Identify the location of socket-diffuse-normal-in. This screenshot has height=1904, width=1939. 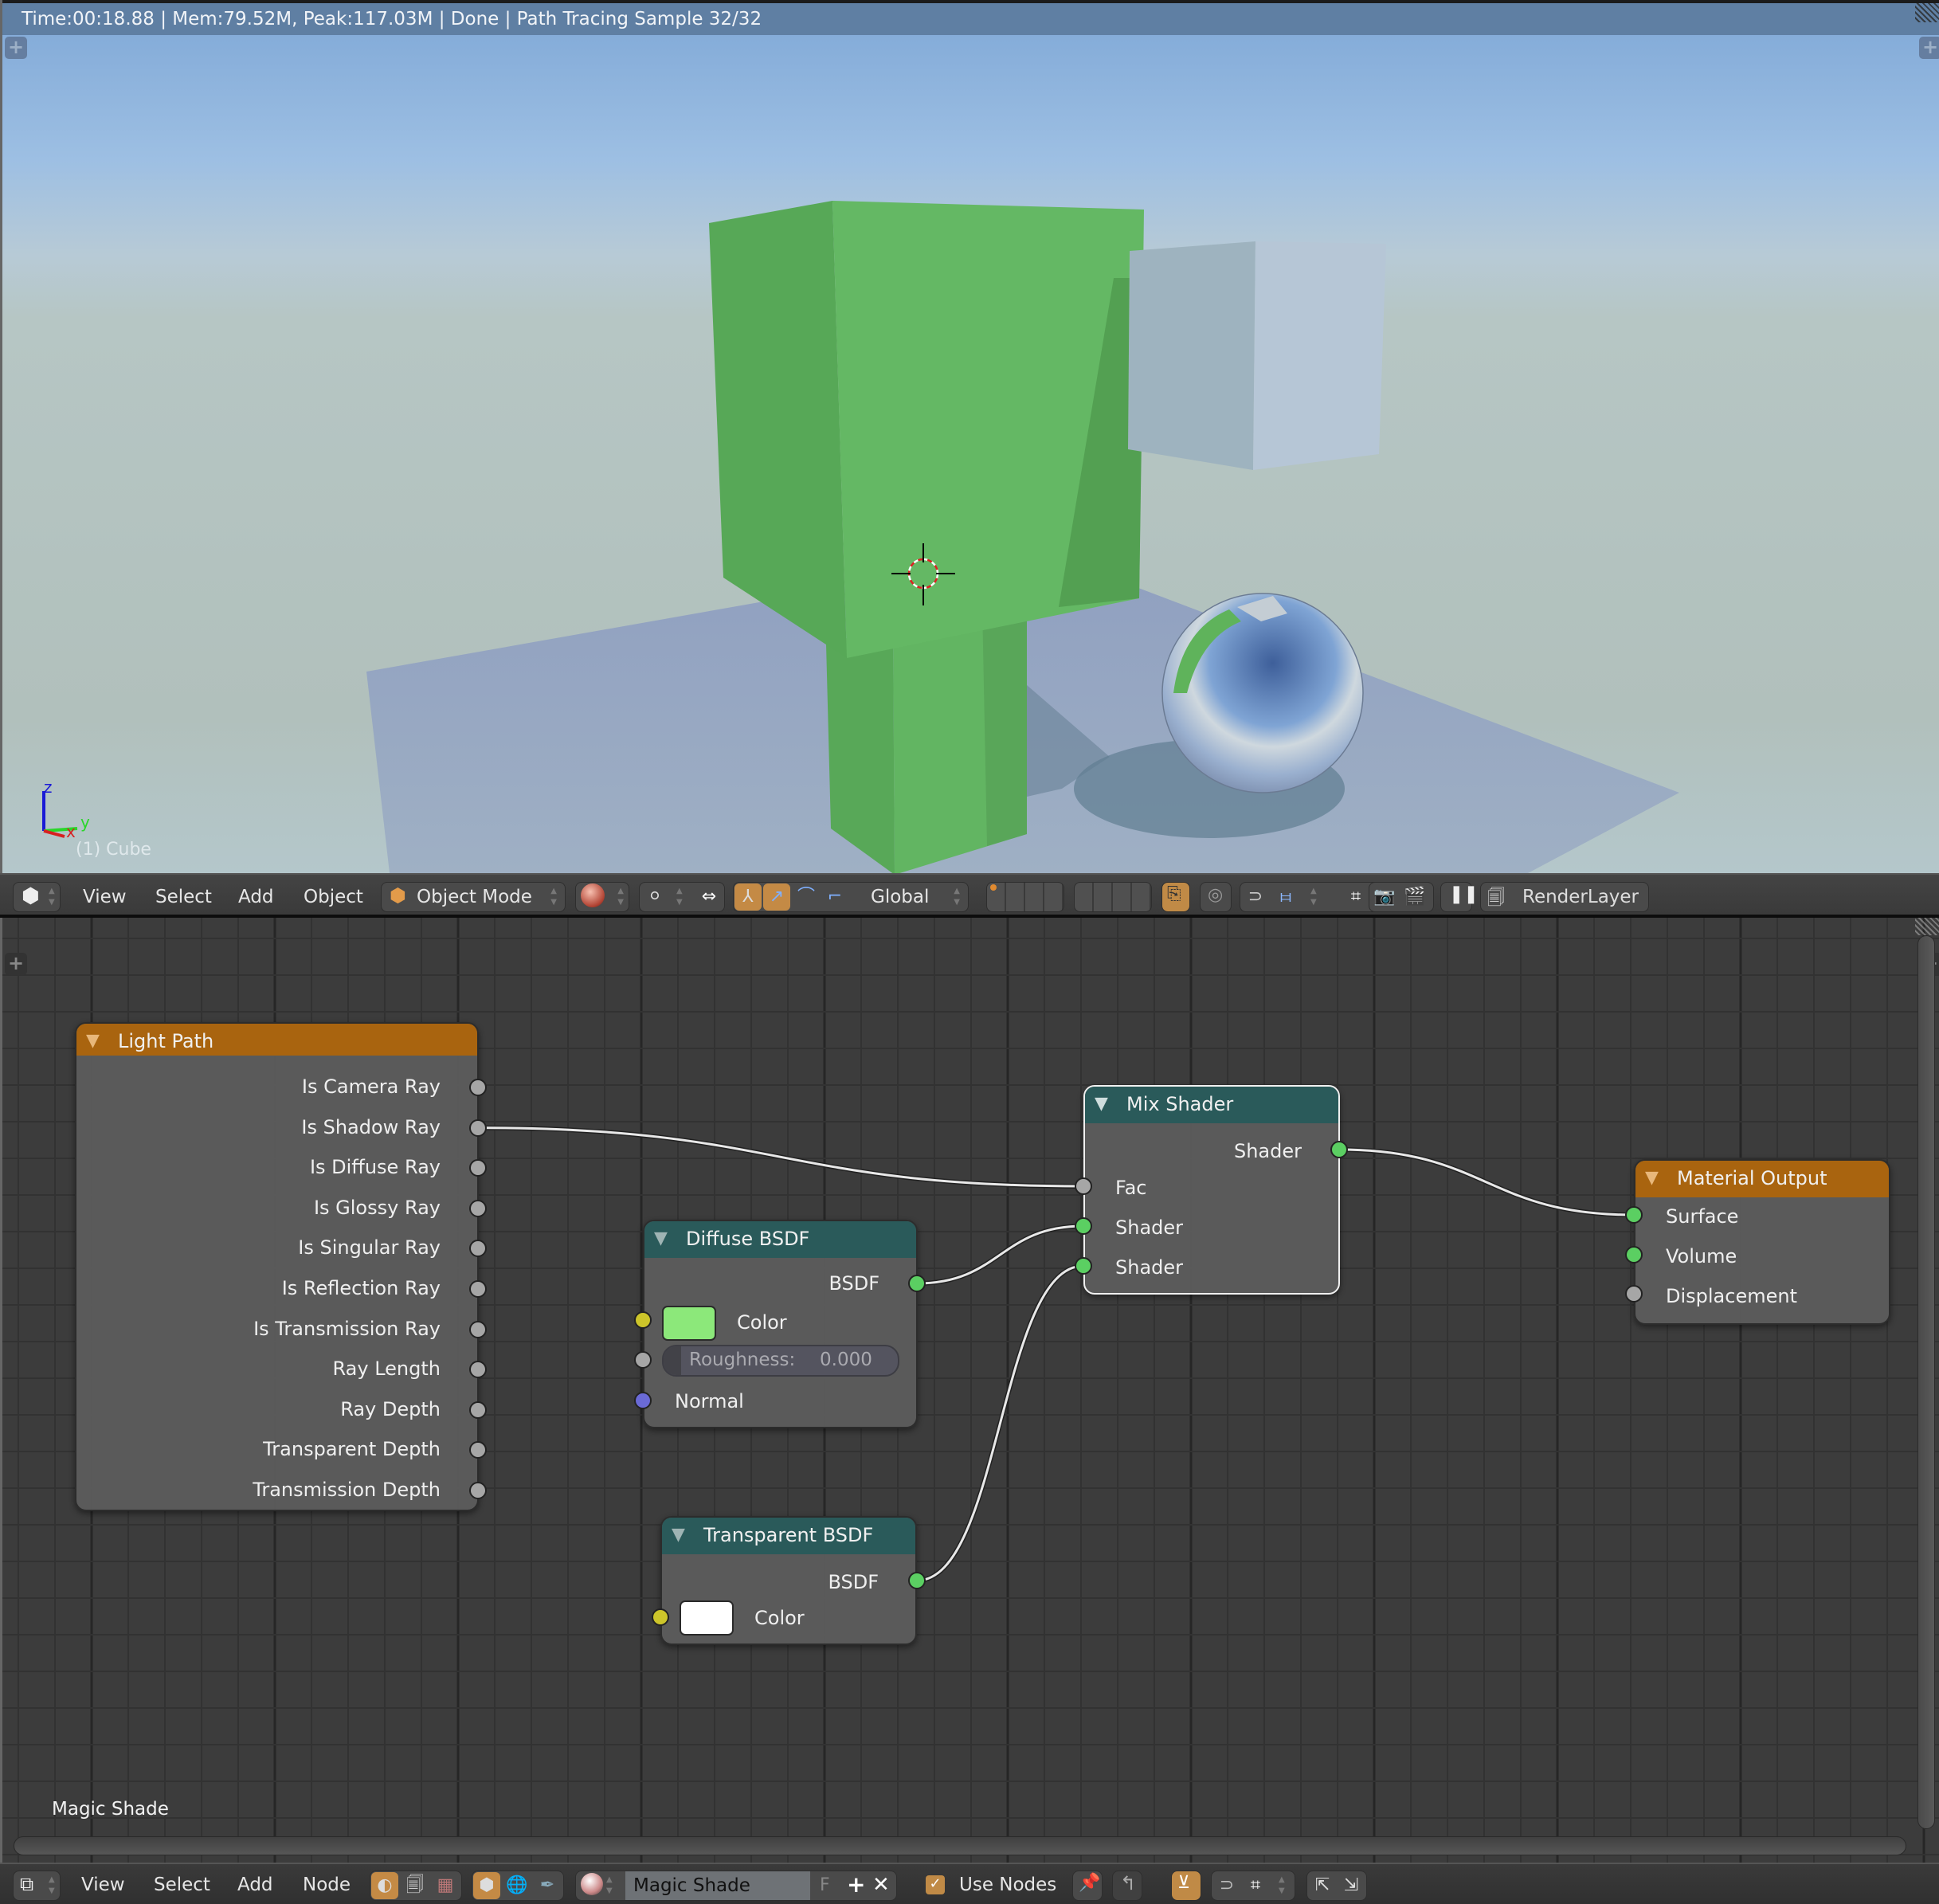
(643, 1400).